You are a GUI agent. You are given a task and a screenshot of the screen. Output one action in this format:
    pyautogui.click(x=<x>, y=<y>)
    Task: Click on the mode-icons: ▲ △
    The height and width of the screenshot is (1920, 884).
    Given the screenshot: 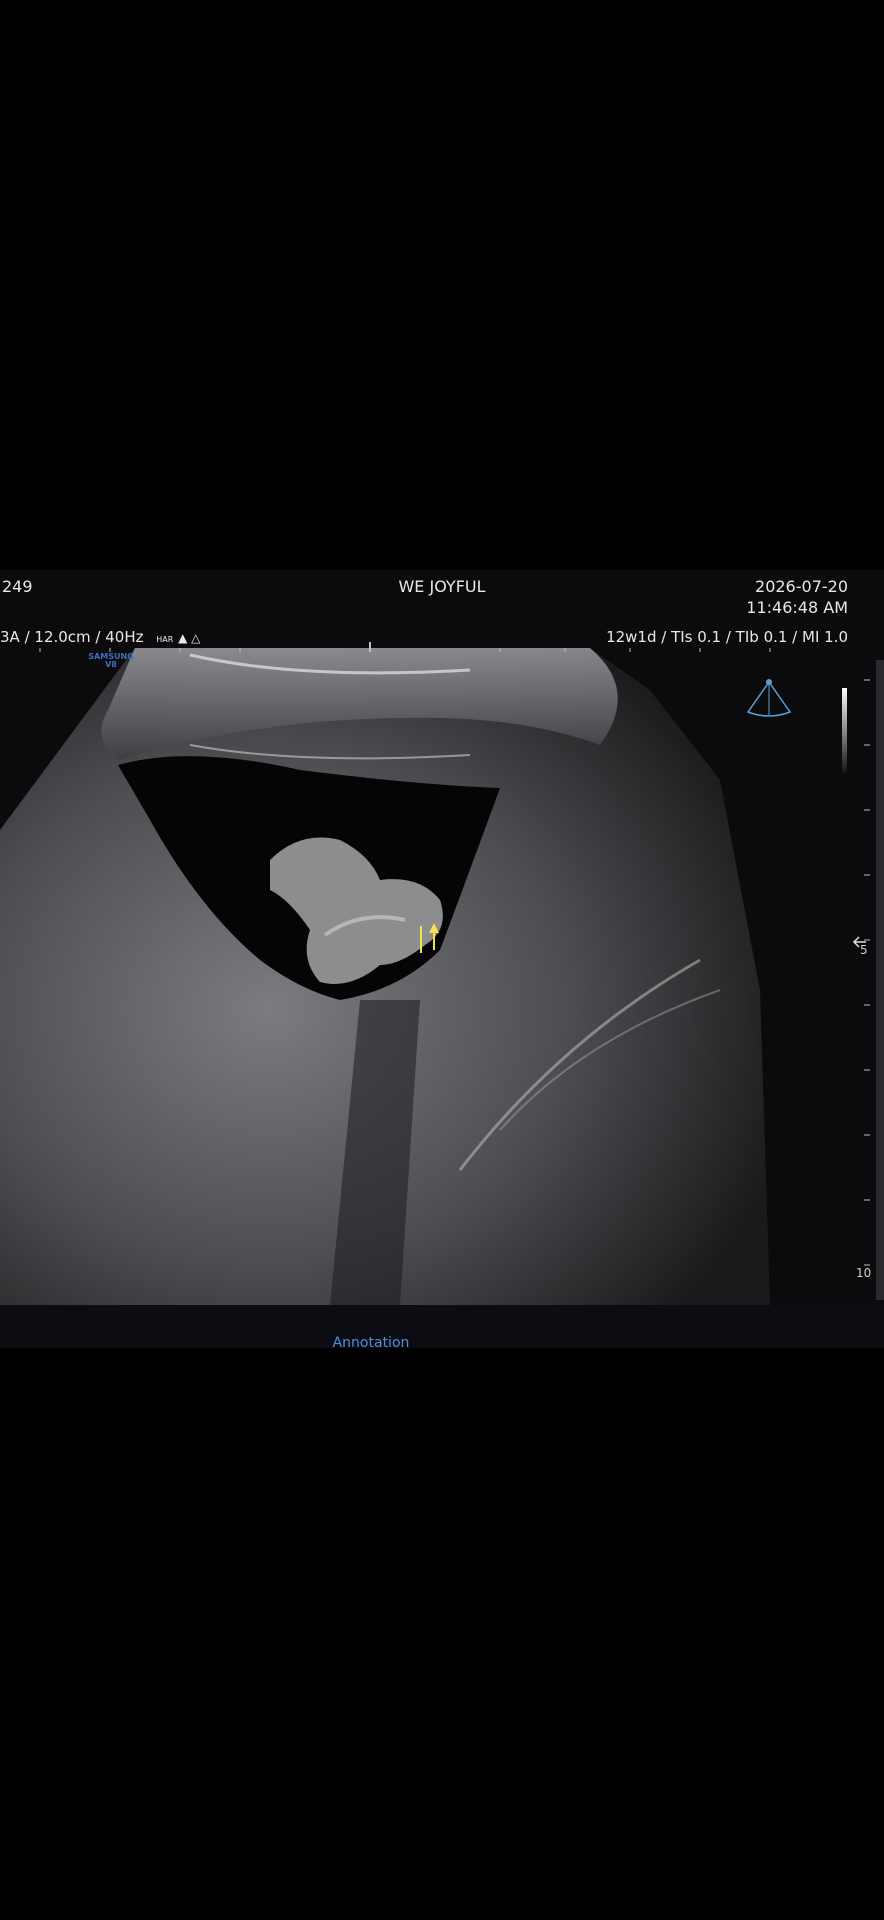 What is the action you would take?
    pyautogui.click(x=189, y=638)
    